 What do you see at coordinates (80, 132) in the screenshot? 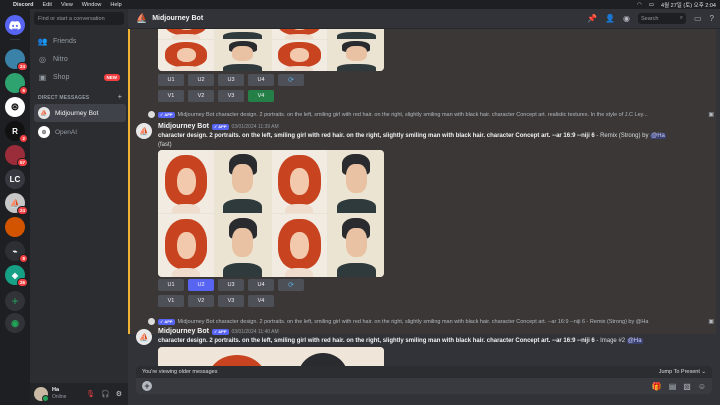
I see `dm-openai: ⊛ OpenAI` at bounding box center [80, 132].